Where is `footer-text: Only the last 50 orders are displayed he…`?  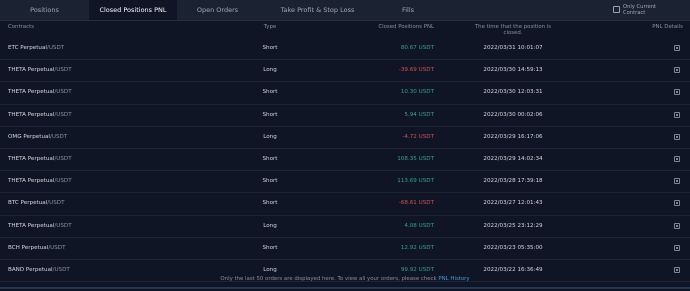 footer-text: Only the last 50 orders are displayed he… is located at coordinates (328, 279).